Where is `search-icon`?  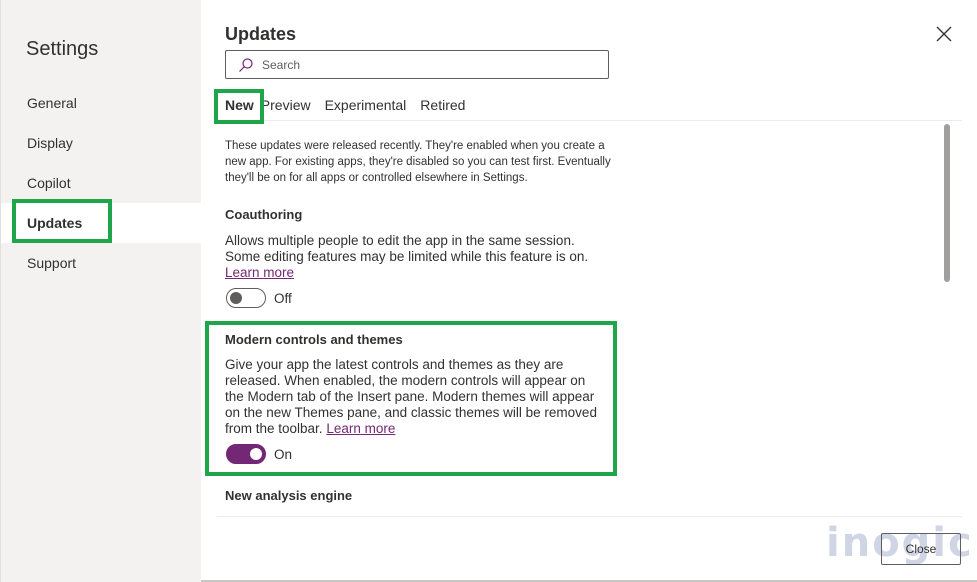 search-icon is located at coordinates (246, 64).